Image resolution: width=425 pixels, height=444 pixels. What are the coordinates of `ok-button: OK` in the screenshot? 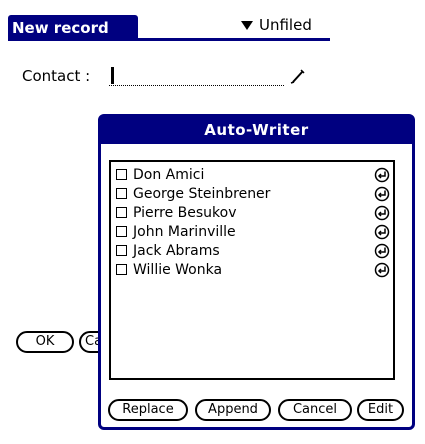 It's located at (45, 342).